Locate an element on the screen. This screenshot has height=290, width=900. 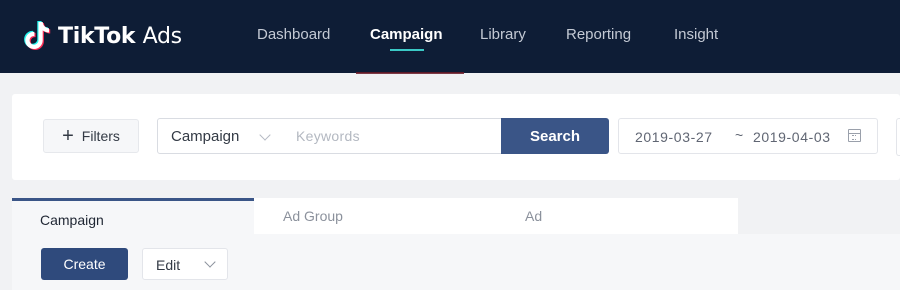
create-button: Create is located at coordinates (84, 264).